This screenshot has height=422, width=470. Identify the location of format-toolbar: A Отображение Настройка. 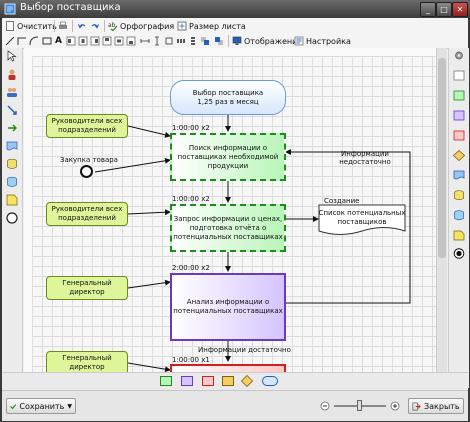
(235, 41).